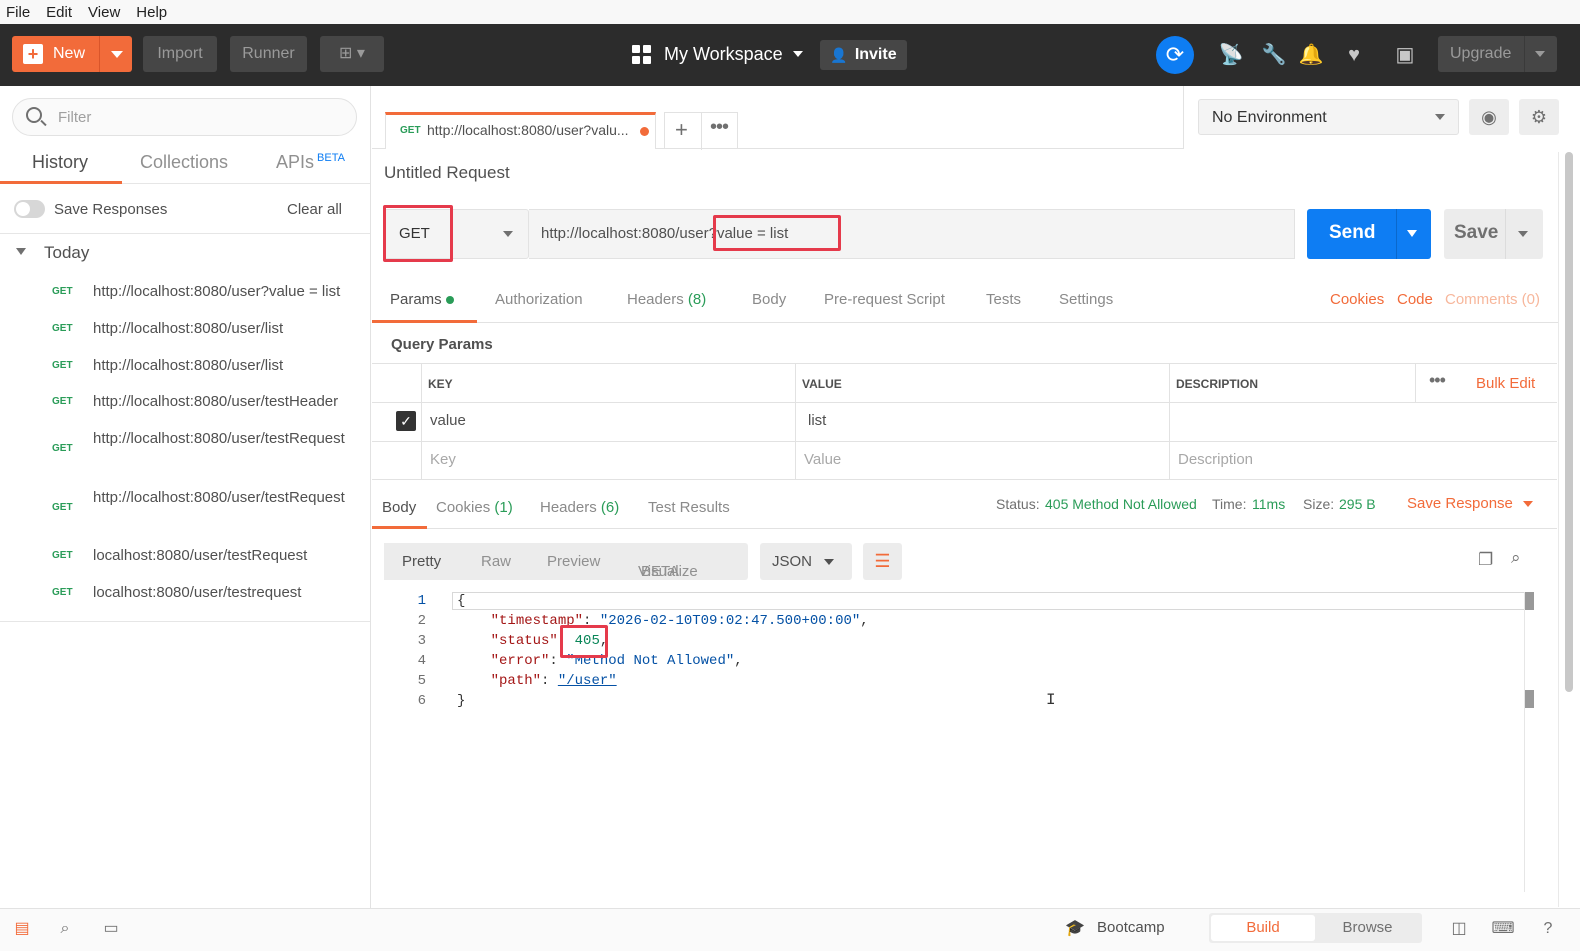 The image size is (1580, 951). I want to click on invite-button: 👤 Invite, so click(863, 55).